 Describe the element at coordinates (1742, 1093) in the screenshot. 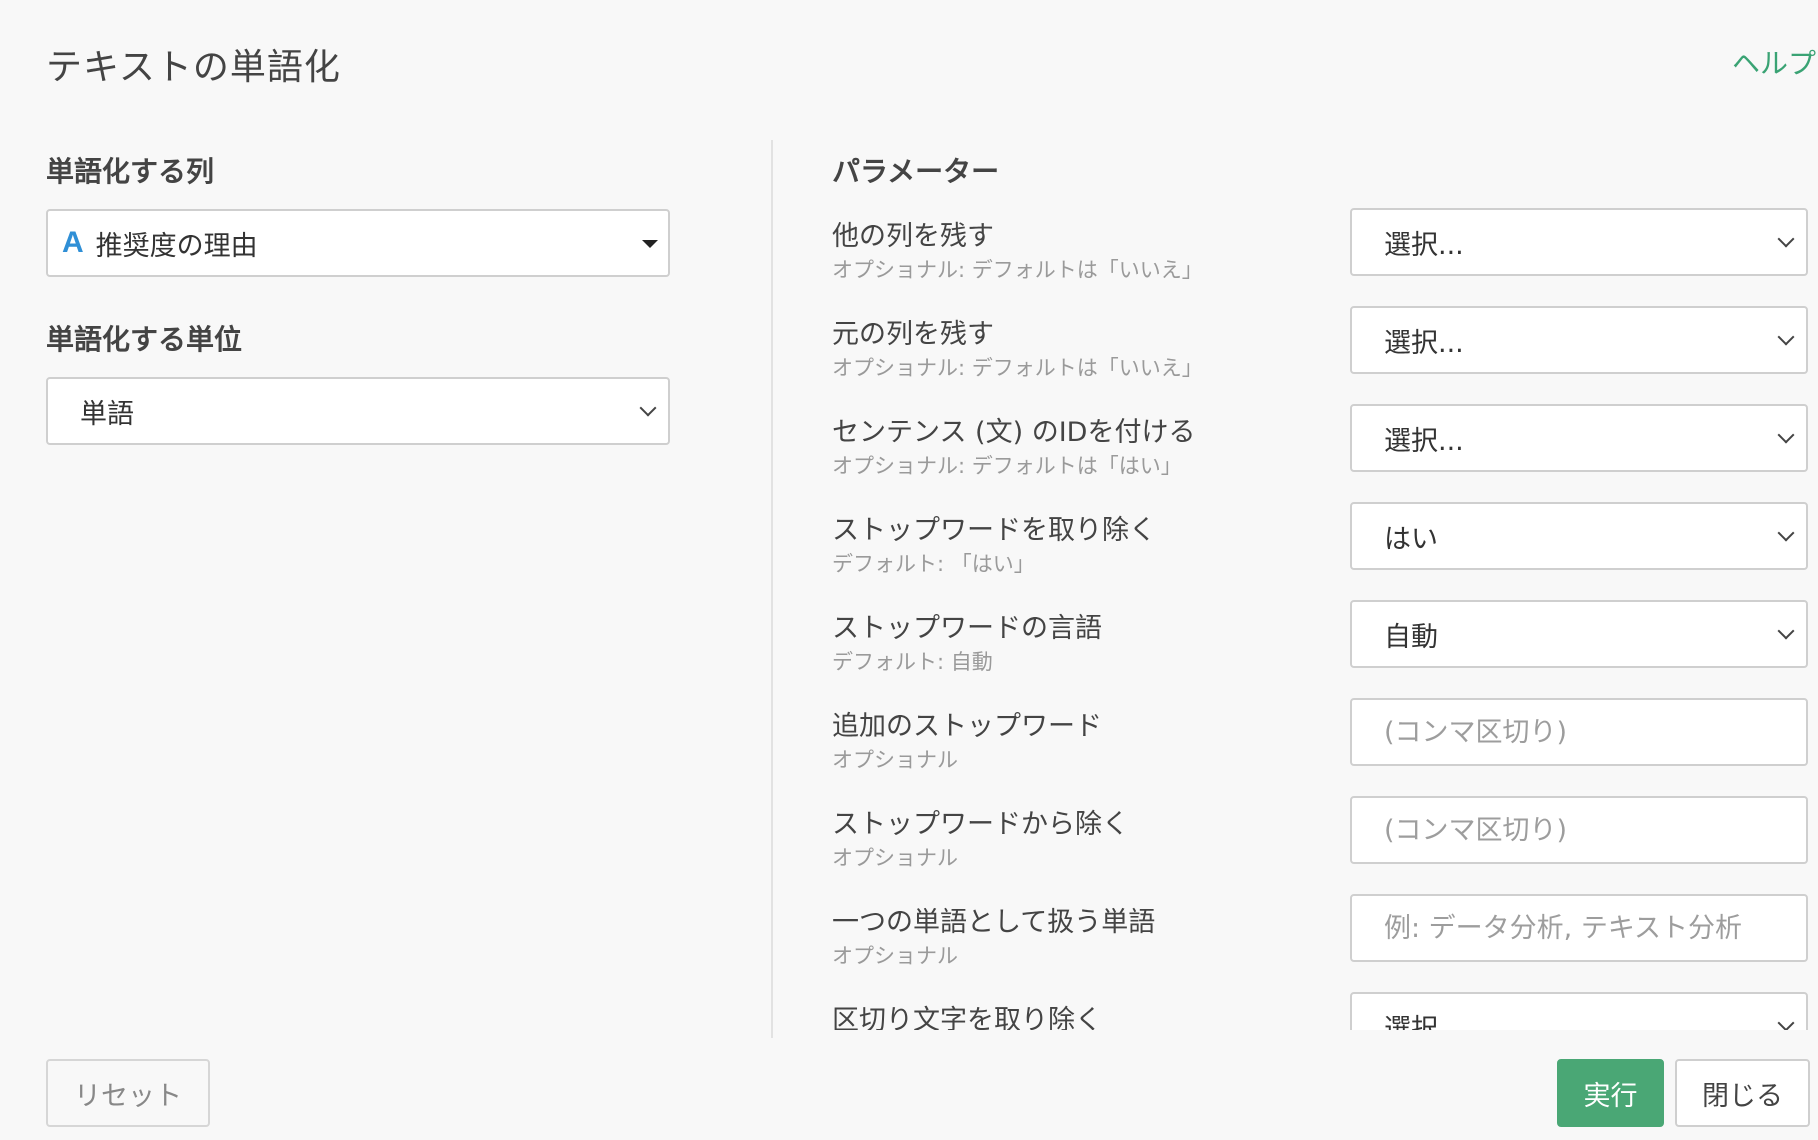

I see `close-button: 閉じる` at that location.